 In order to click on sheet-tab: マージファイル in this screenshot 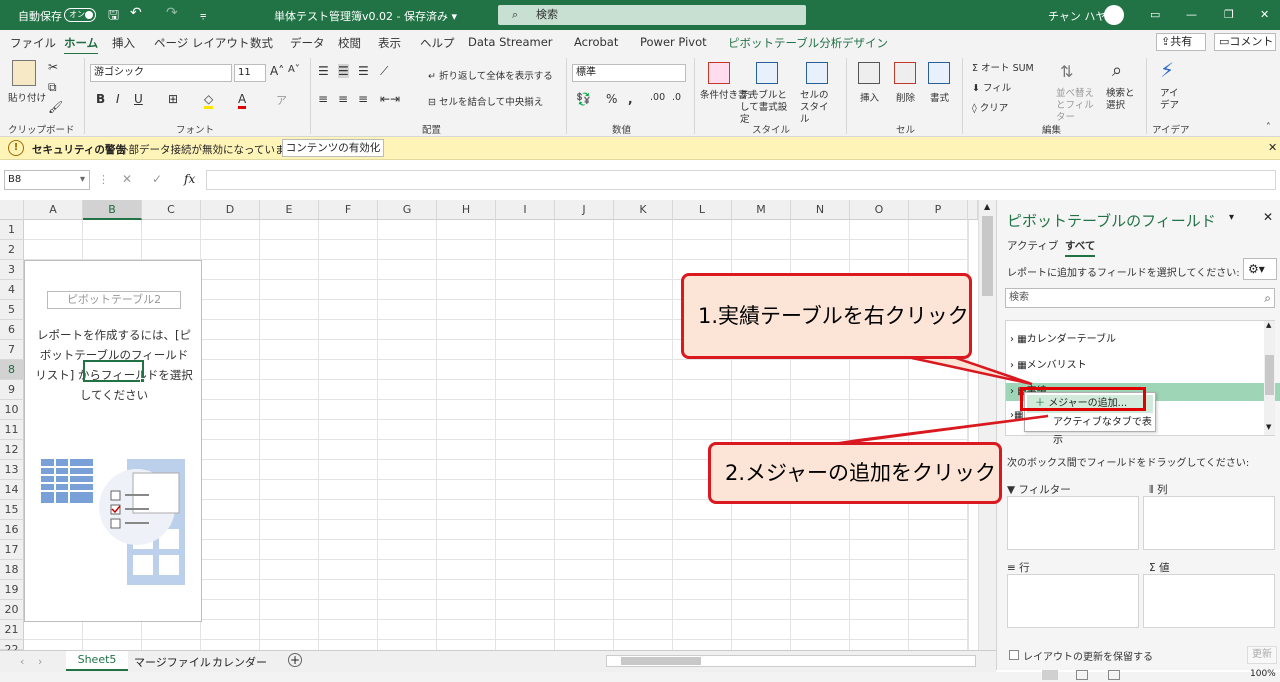, I will do `click(172, 662)`.